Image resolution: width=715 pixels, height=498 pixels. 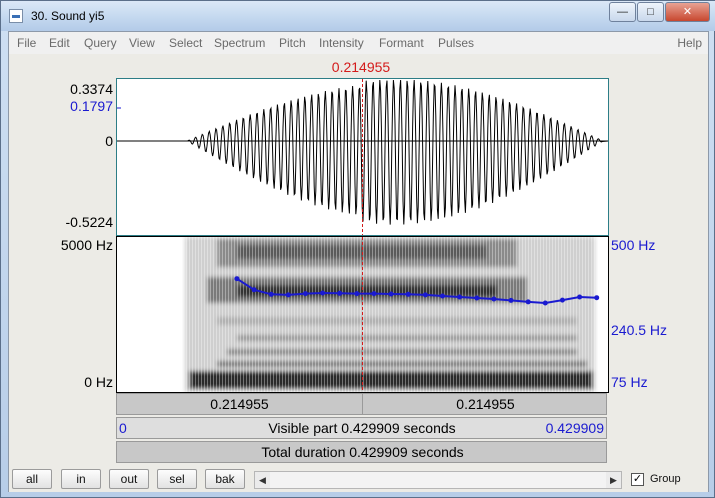 I want to click on wave-cursor-value-label: 0.1797, so click(x=91, y=106).